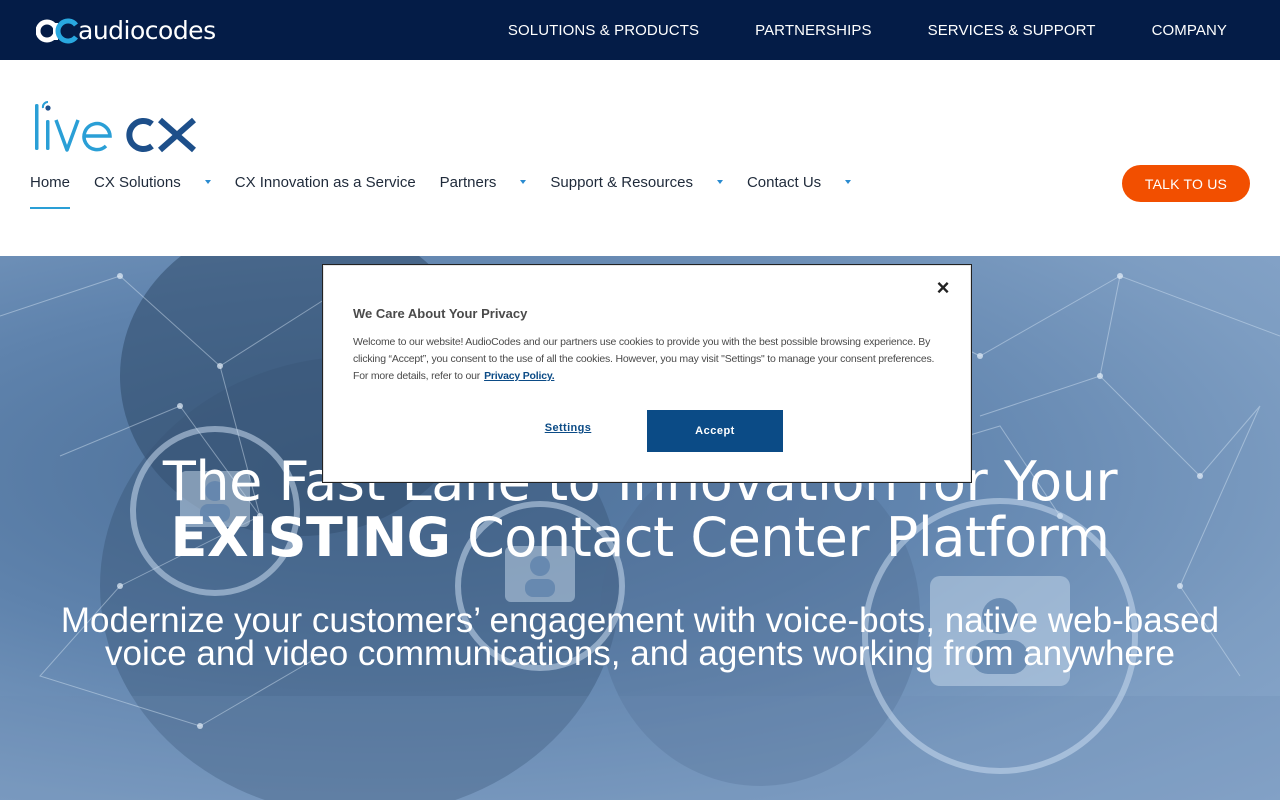  I want to click on topnav-partnerships: PARTNERSHIPS, so click(813, 30).